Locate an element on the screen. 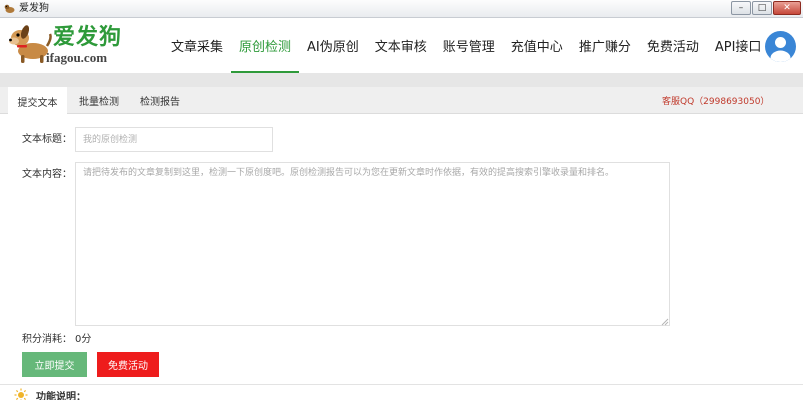 The width and height of the screenshot is (803, 400). sun-icon is located at coordinates (21, 394).